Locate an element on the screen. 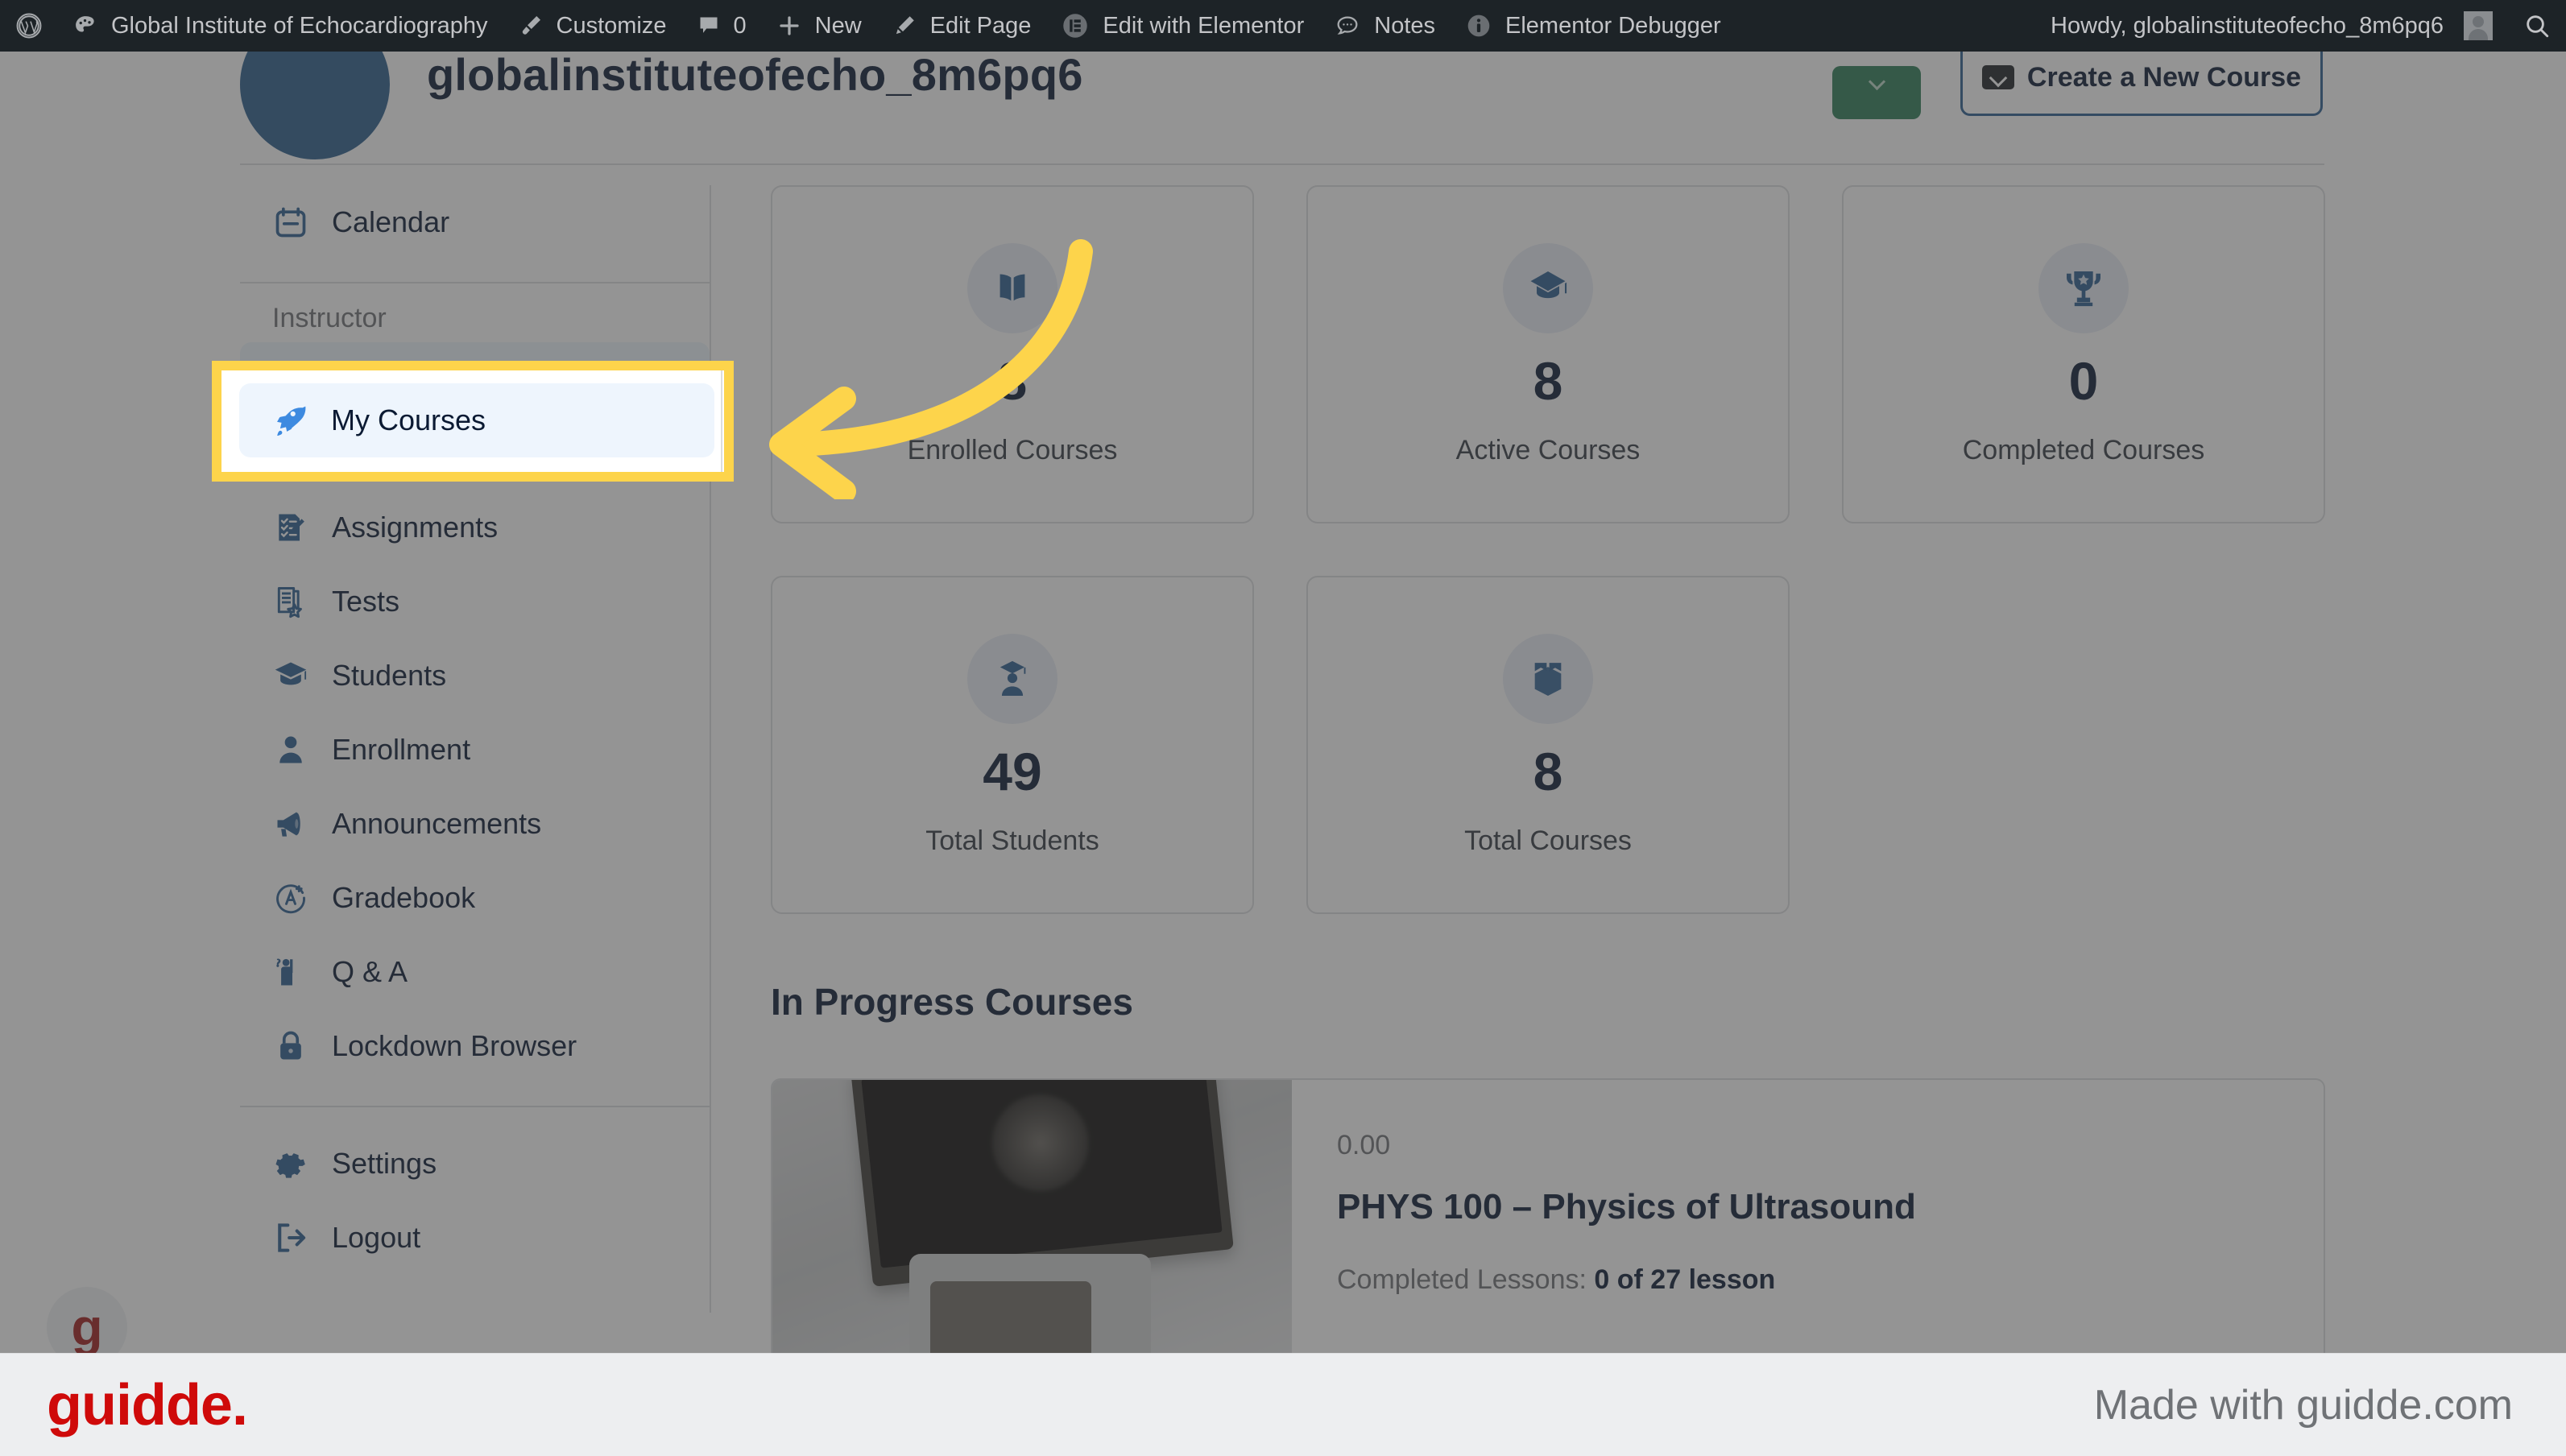 The width and height of the screenshot is (2566, 1456). admin-bar-comments-count: 0 is located at coordinates (740, 25).